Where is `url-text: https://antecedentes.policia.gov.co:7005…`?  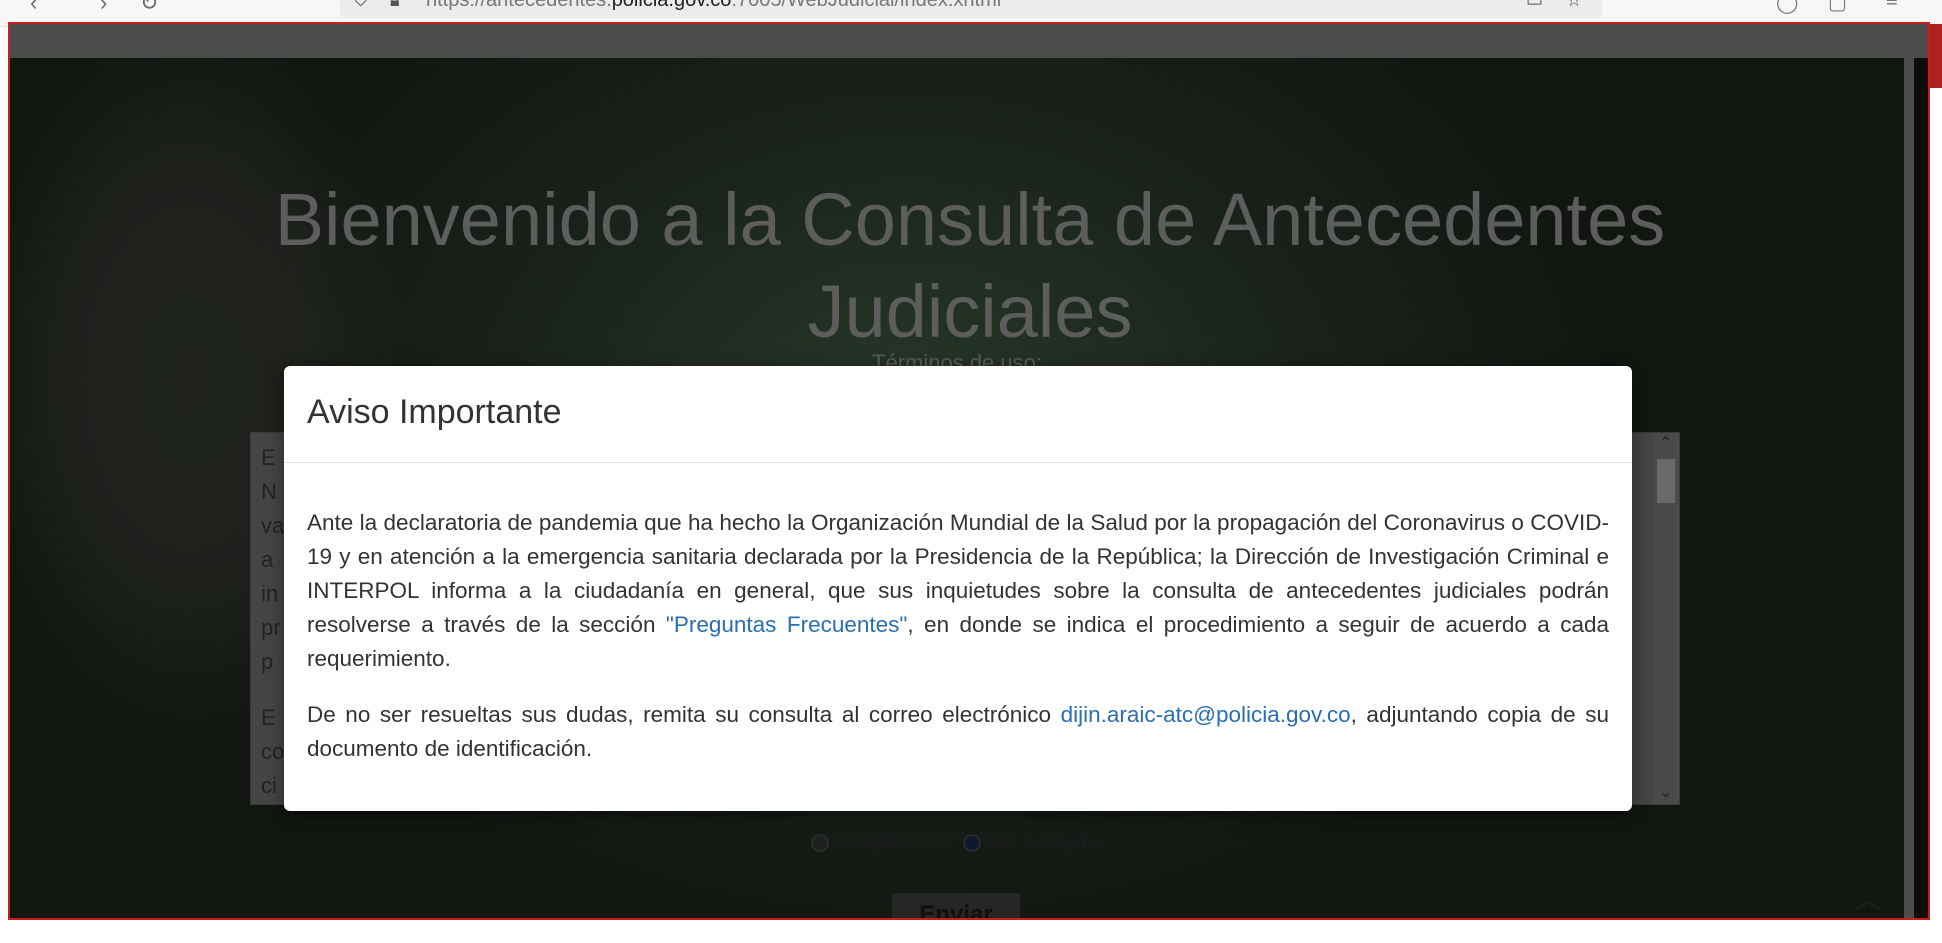 url-text: https://antecedentes.policia.gov.co:7005… is located at coordinates (713, 5).